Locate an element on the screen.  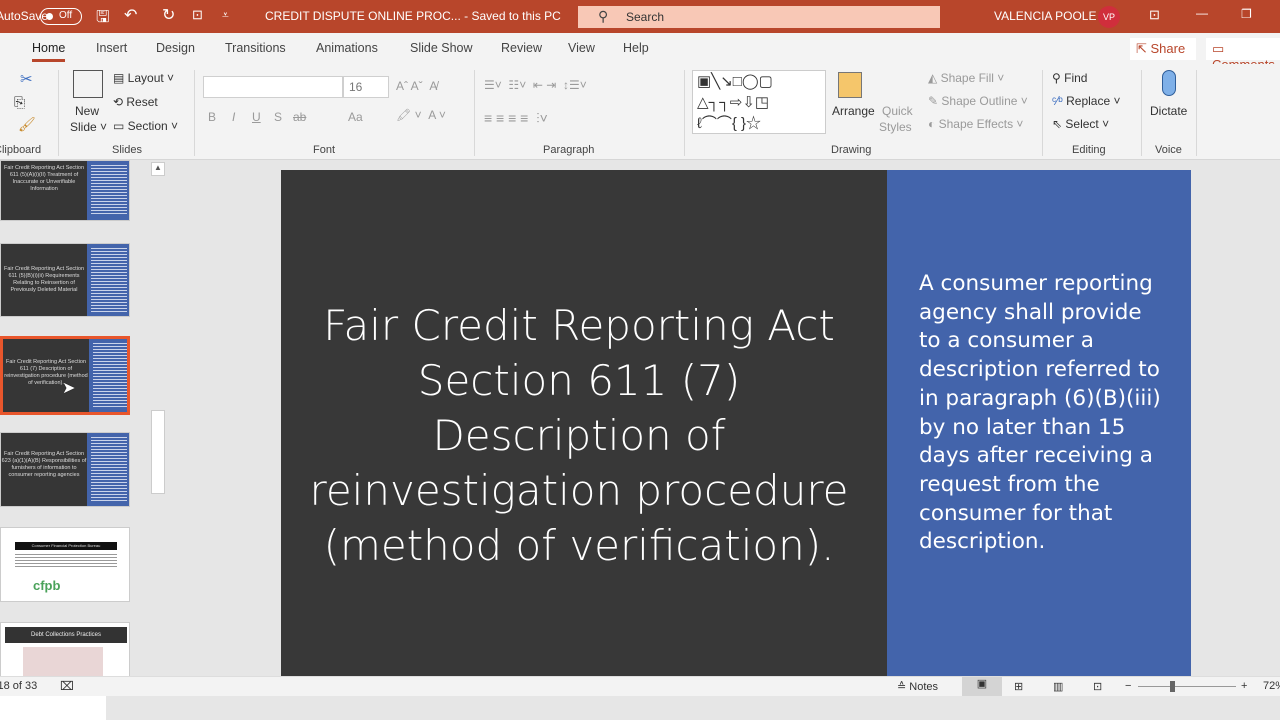
shape-fill-button: ◭ Shape Fill ˅ is located at coordinates (966, 78).